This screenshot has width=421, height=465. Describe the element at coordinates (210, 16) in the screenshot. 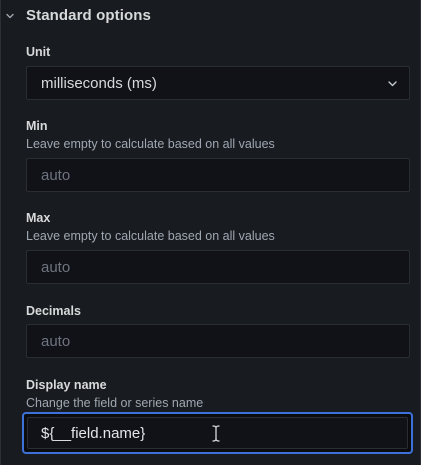

I see `standard-options-section-header: Standard options` at that location.